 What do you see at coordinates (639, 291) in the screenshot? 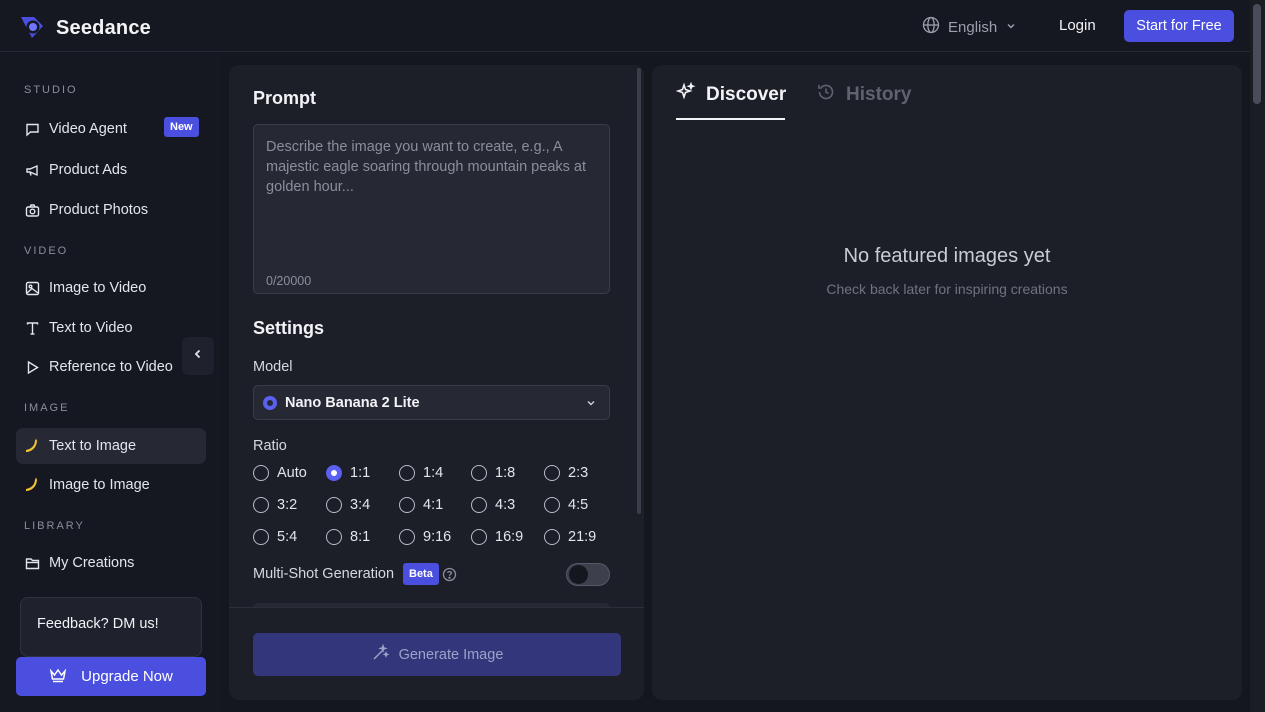
I see `form-scrollbar` at bounding box center [639, 291].